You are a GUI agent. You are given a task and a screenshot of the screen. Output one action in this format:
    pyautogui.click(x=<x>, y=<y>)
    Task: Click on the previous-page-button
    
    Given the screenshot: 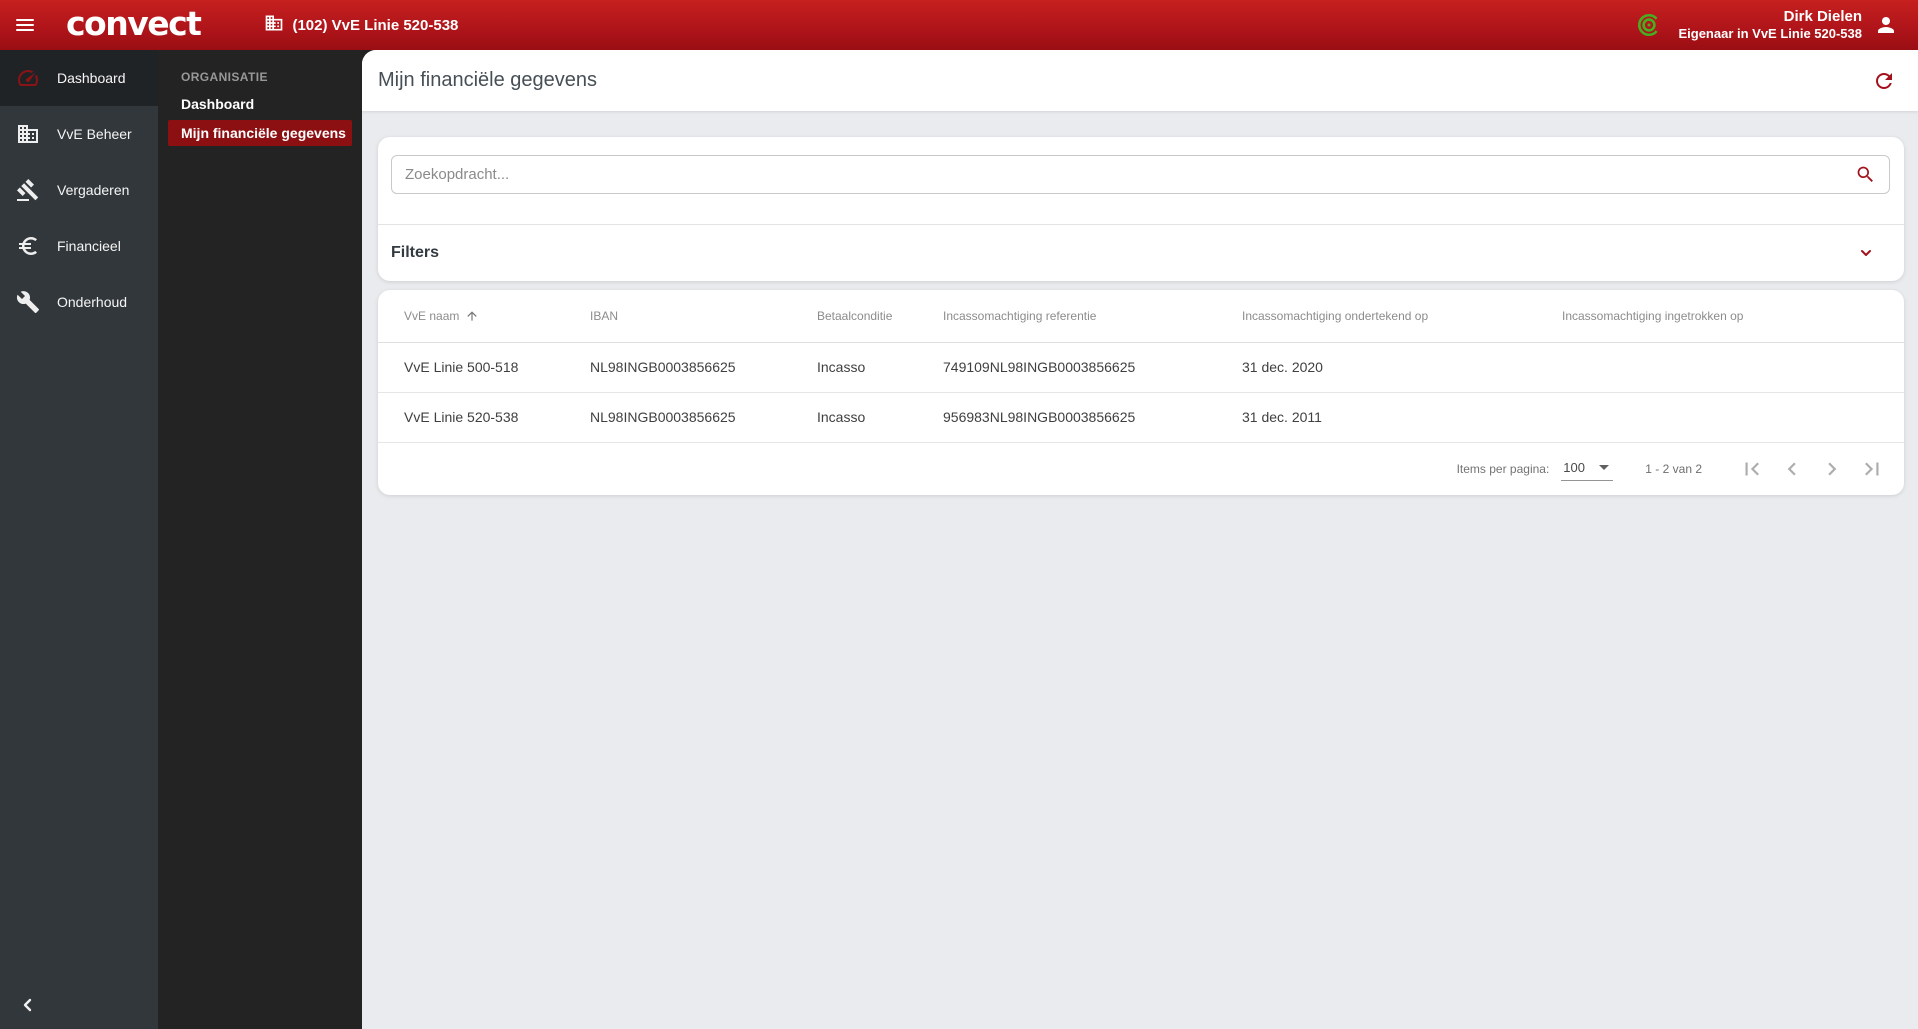 What is the action you would take?
    pyautogui.click(x=1792, y=469)
    